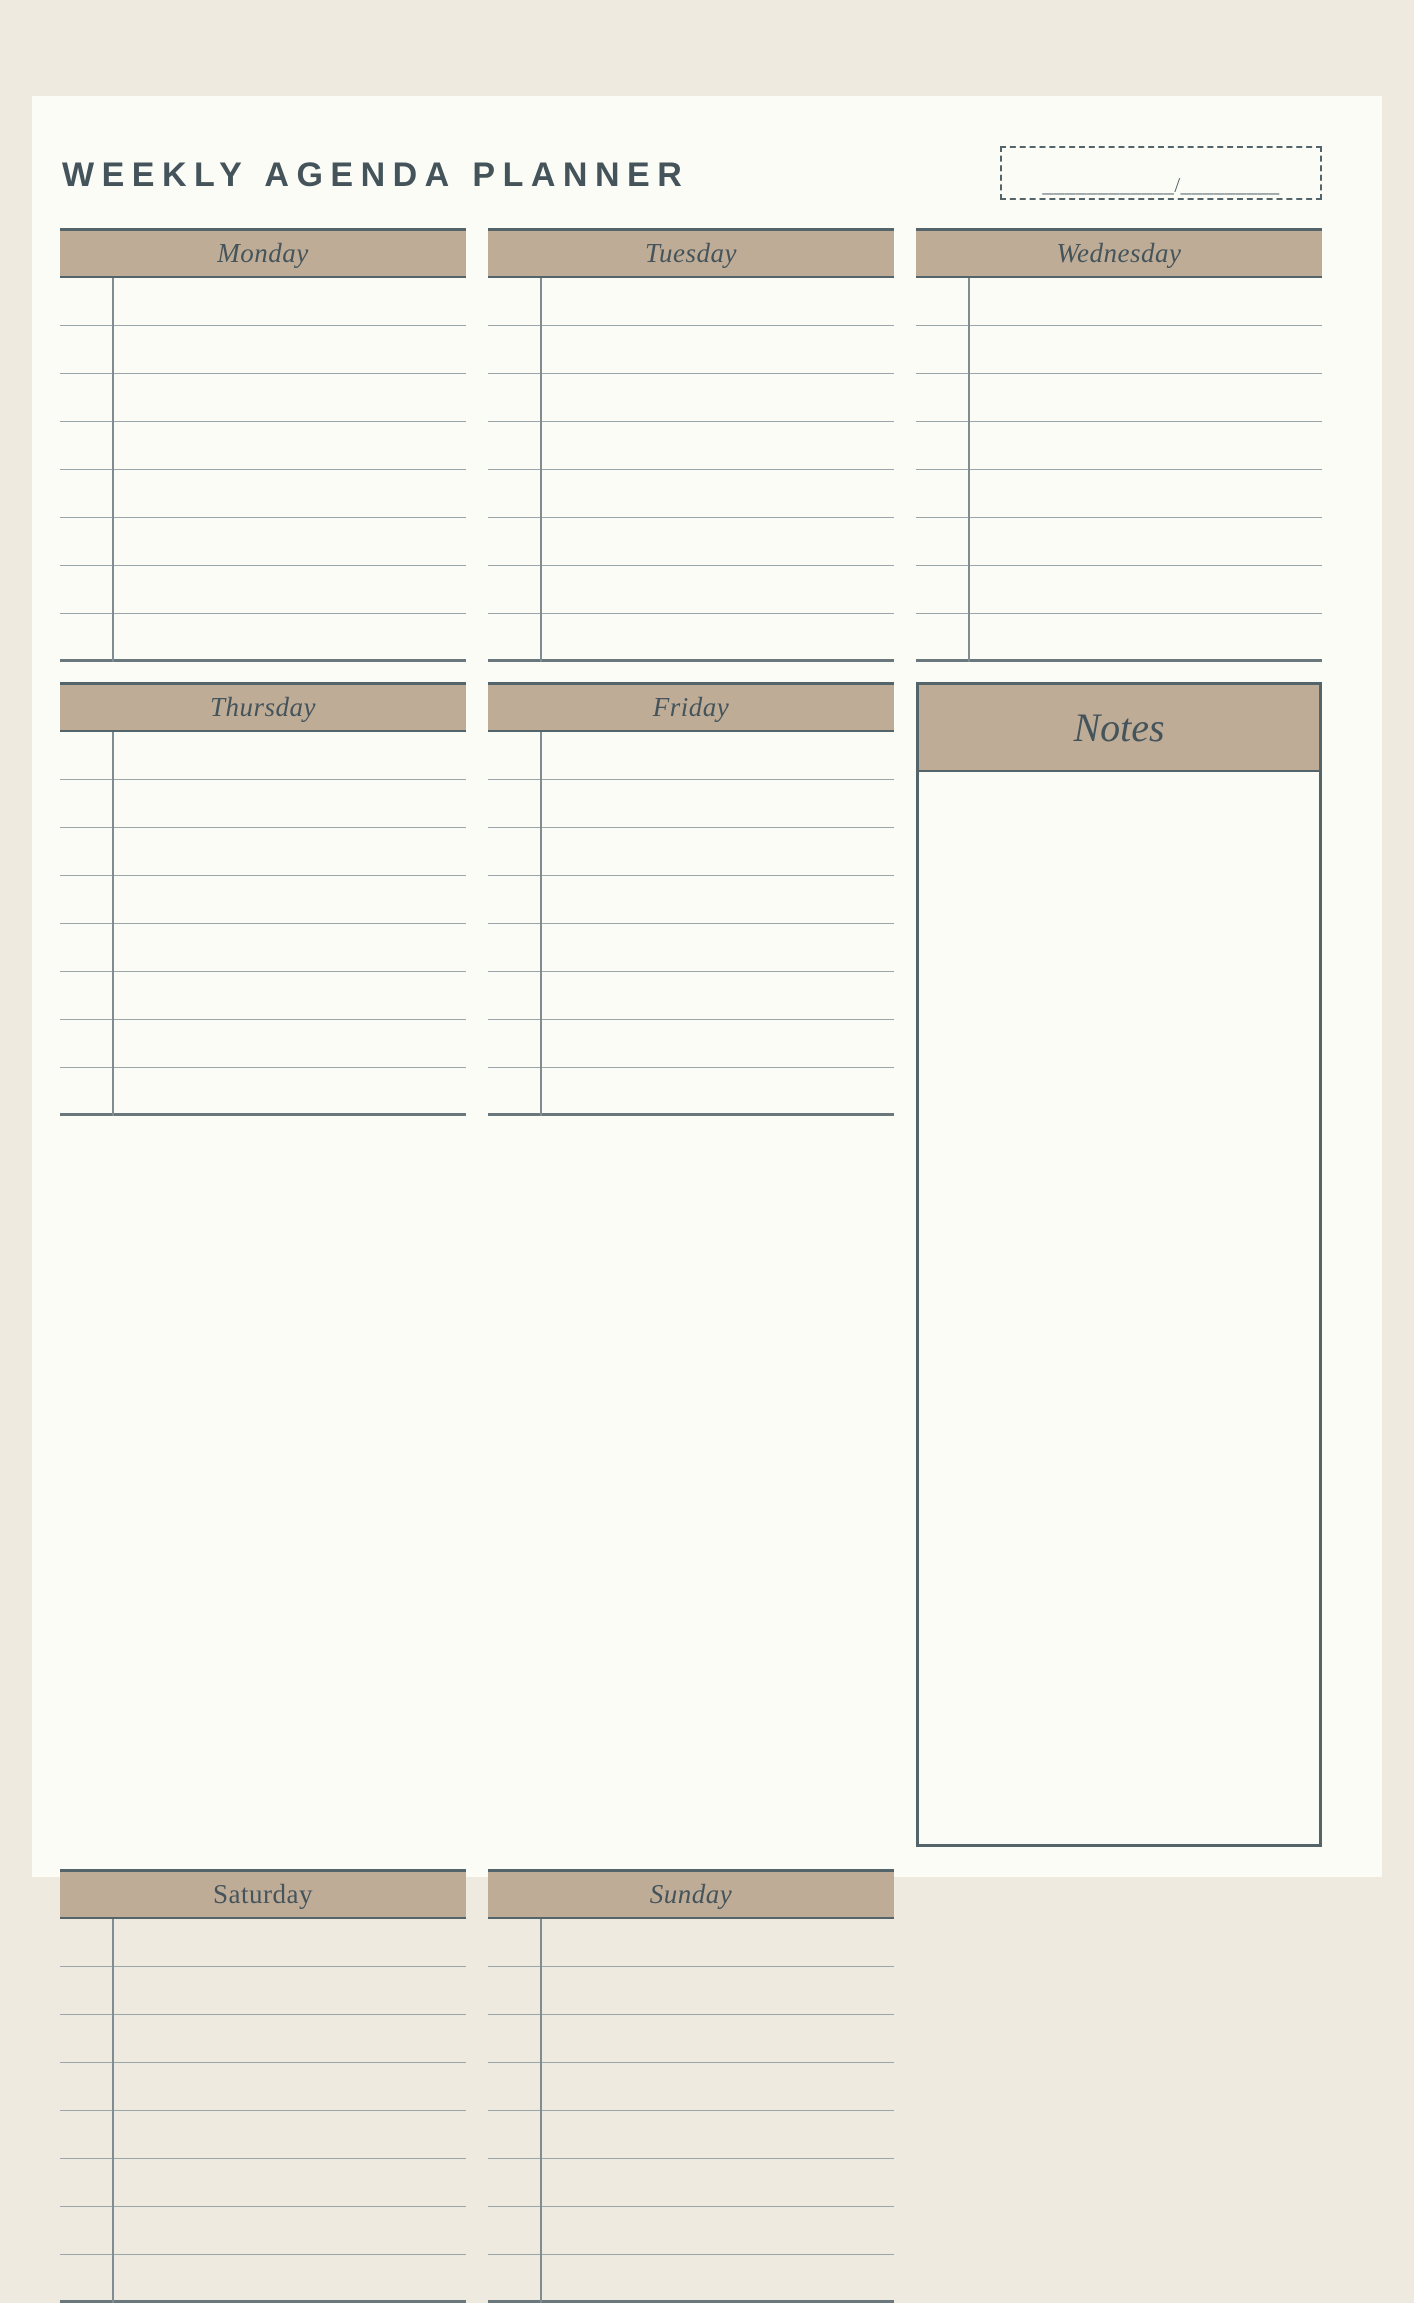 This screenshot has height=2303, width=1414. Describe the element at coordinates (376, 175) in the screenshot. I see `page-title: WEEKLY AGENDA PLANNER` at that location.